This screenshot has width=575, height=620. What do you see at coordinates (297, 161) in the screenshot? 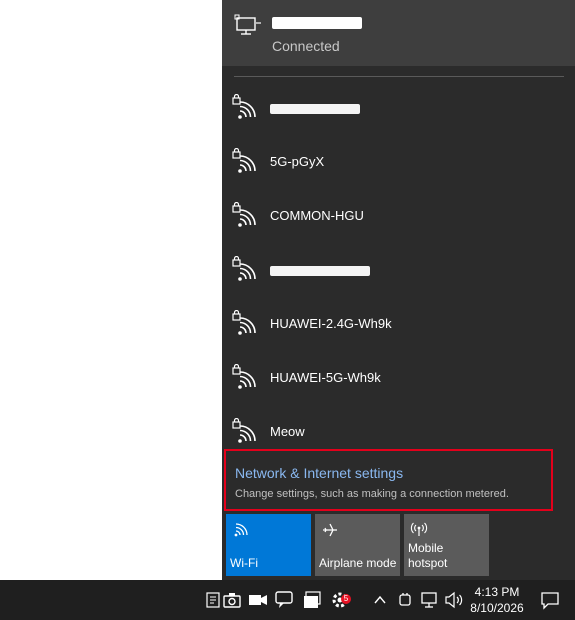
I see `wifi-ssid: 5G-pGyX` at bounding box center [297, 161].